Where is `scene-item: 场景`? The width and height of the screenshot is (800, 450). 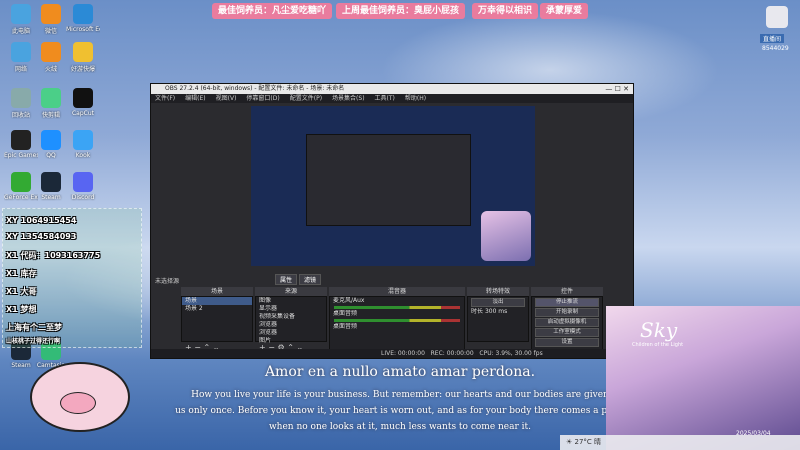
scene-item: 场景 is located at coordinates (217, 301).